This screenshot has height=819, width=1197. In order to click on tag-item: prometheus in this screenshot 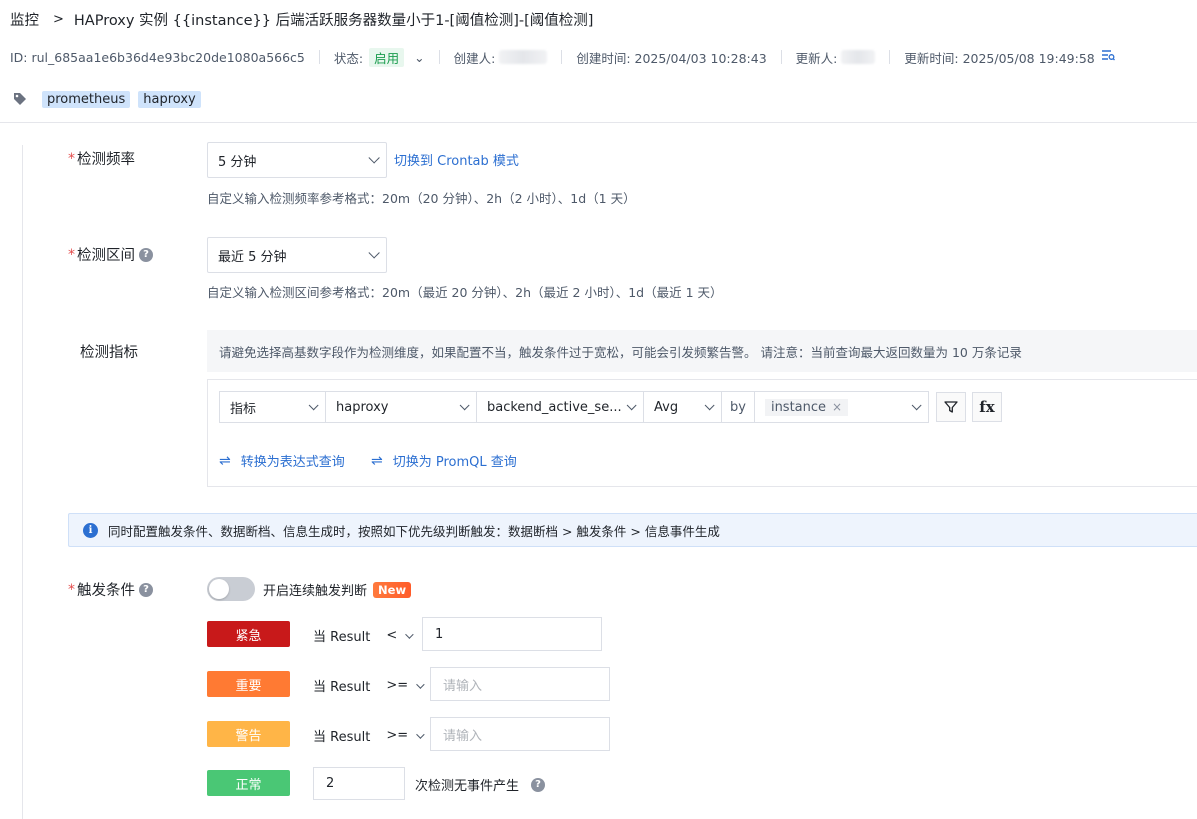, I will do `click(86, 99)`.